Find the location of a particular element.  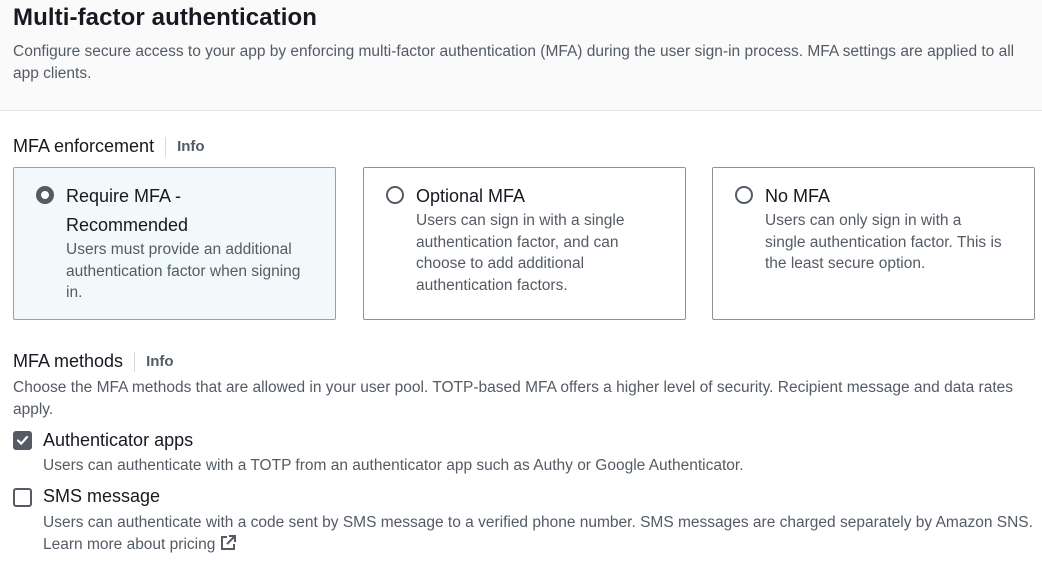

mfa-enforcement-label: MFA enforcement is located at coordinates (84, 146).